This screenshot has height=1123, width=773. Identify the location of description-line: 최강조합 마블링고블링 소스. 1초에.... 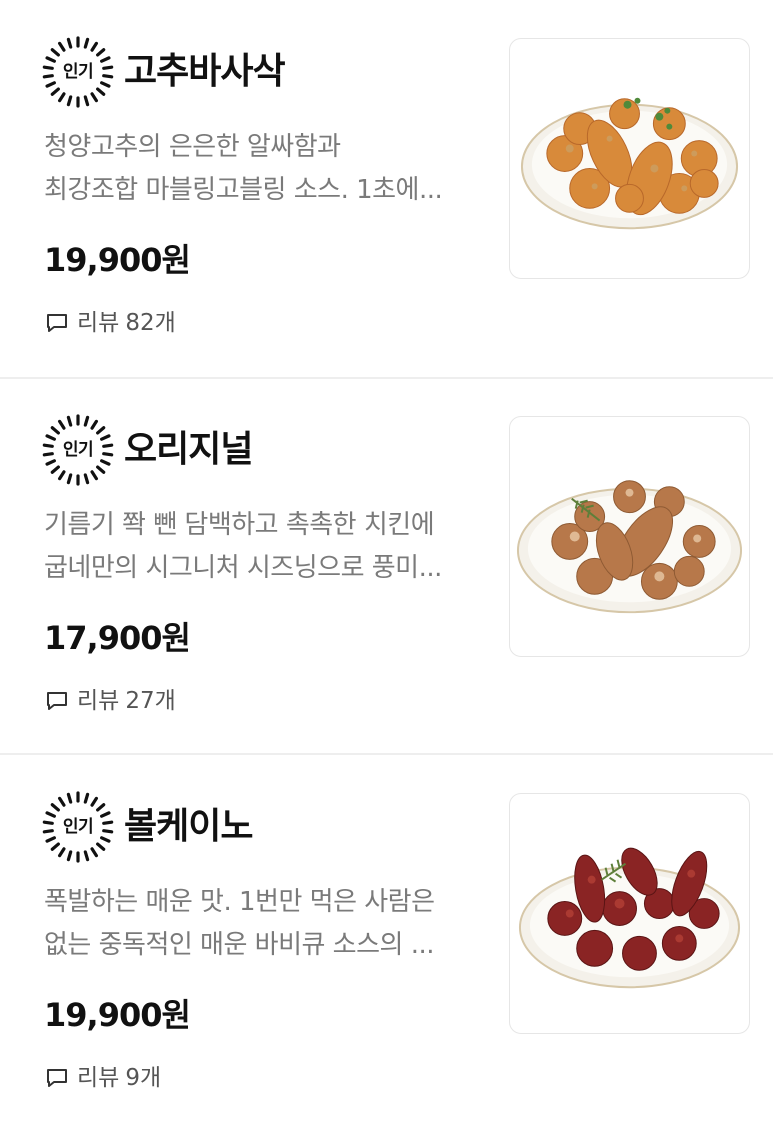
(243, 190).